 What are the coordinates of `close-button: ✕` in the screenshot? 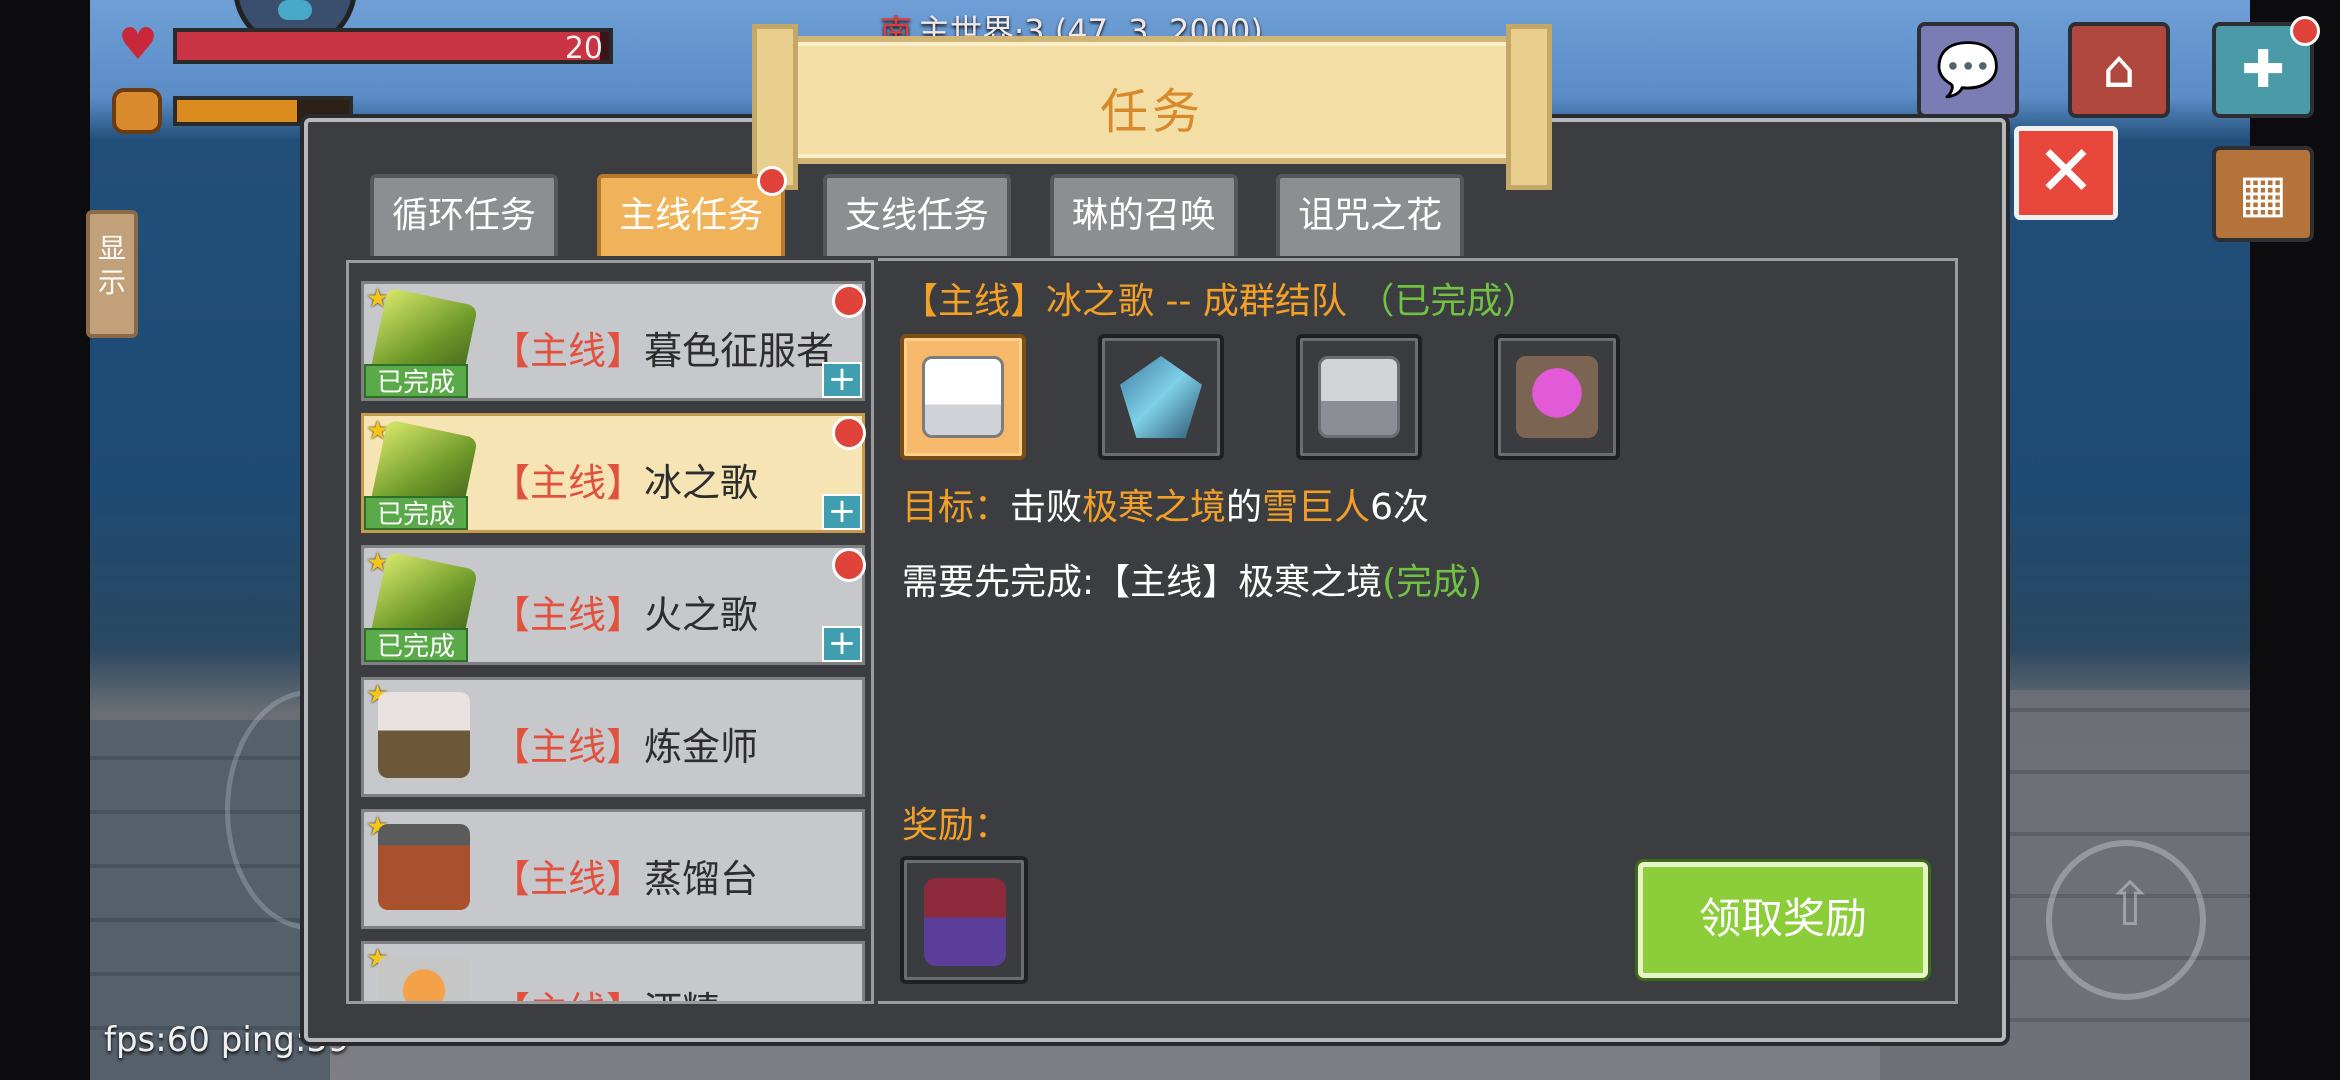 It's located at (2066, 173).